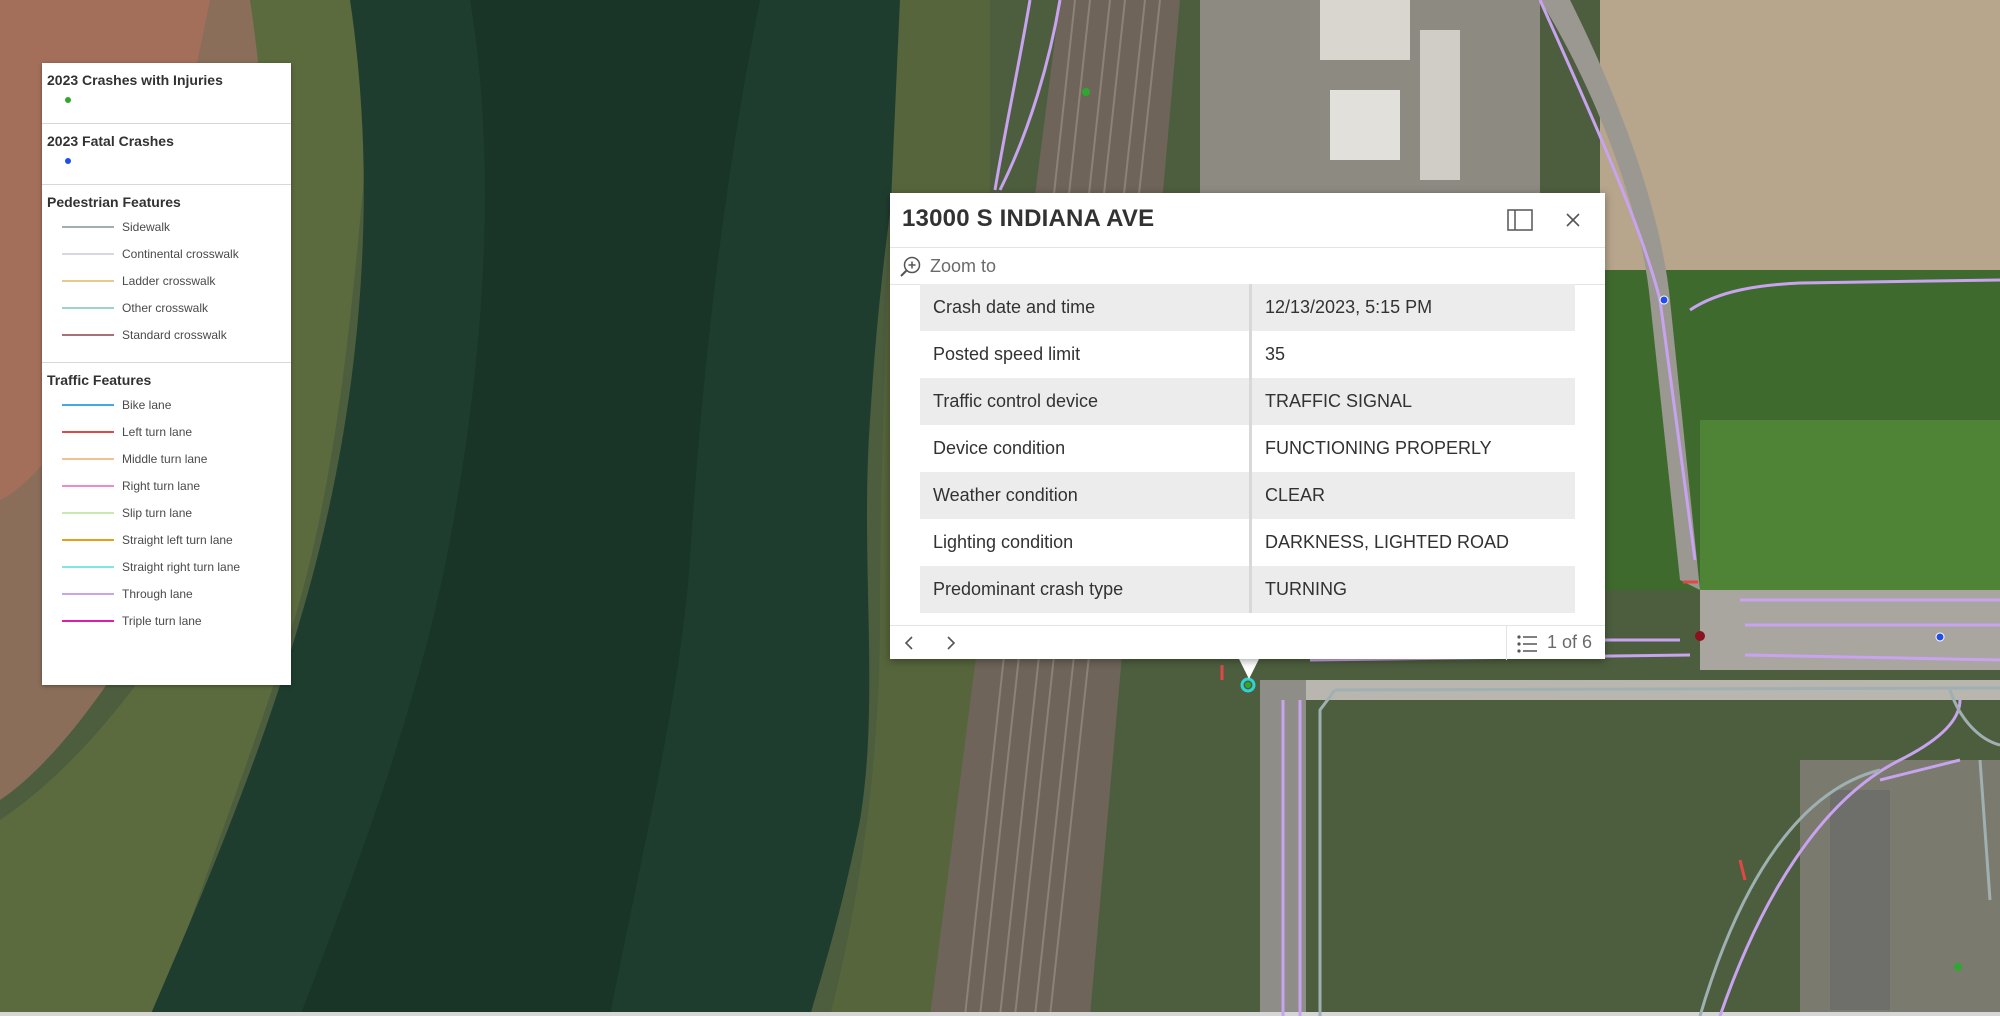 This screenshot has width=2000, height=1016. What do you see at coordinates (1028, 218) in the screenshot?
I see `popup-title: 13000 S INDIANA AVE` at bounding box center [1028, 218].